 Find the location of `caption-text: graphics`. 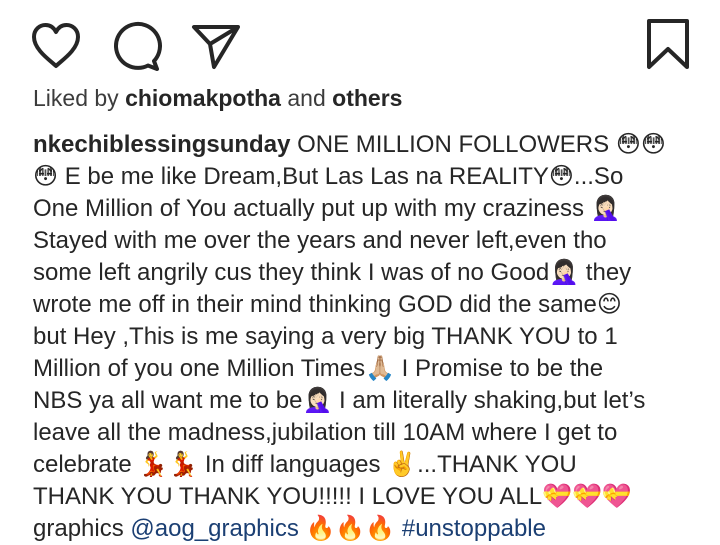

caption-text: graphics is located at coordinates (82, 528).